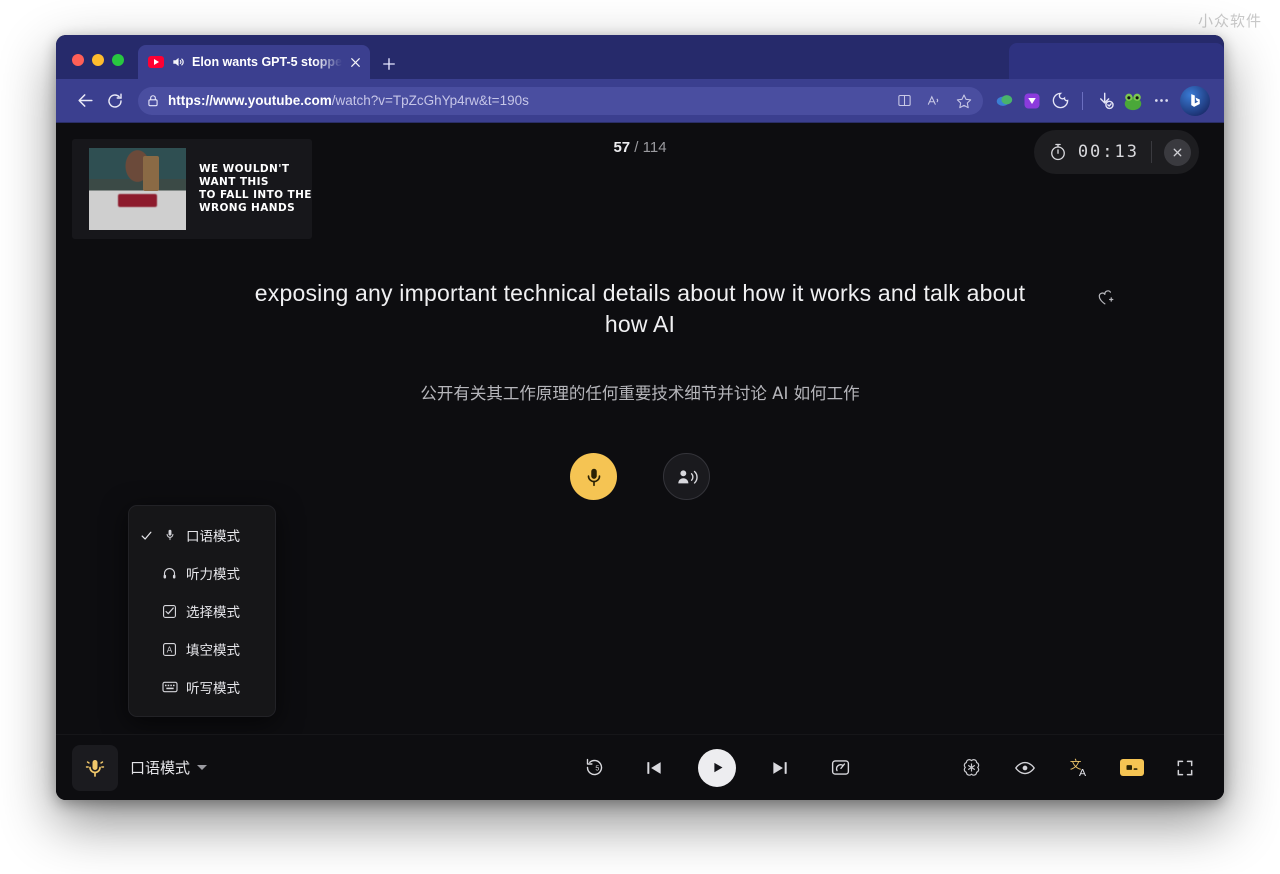 The width and height of the screenshot is (1280, 874). I want to click on mic-controls-row, so click(640, 476).